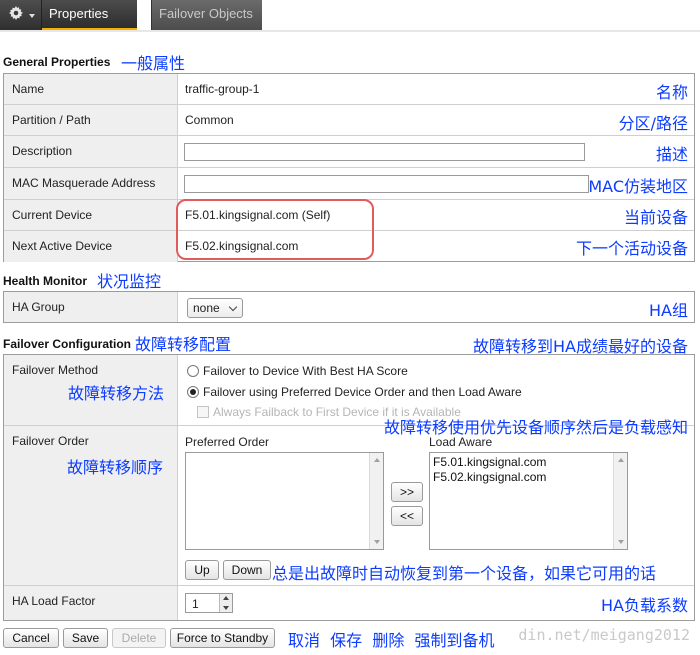 Image resolution: width=700 pixels, height=655 pixels. Describe the element at coordinates (91, 246) in the screenshot. I see `next-active-device-label: Next Active Device` at that location.